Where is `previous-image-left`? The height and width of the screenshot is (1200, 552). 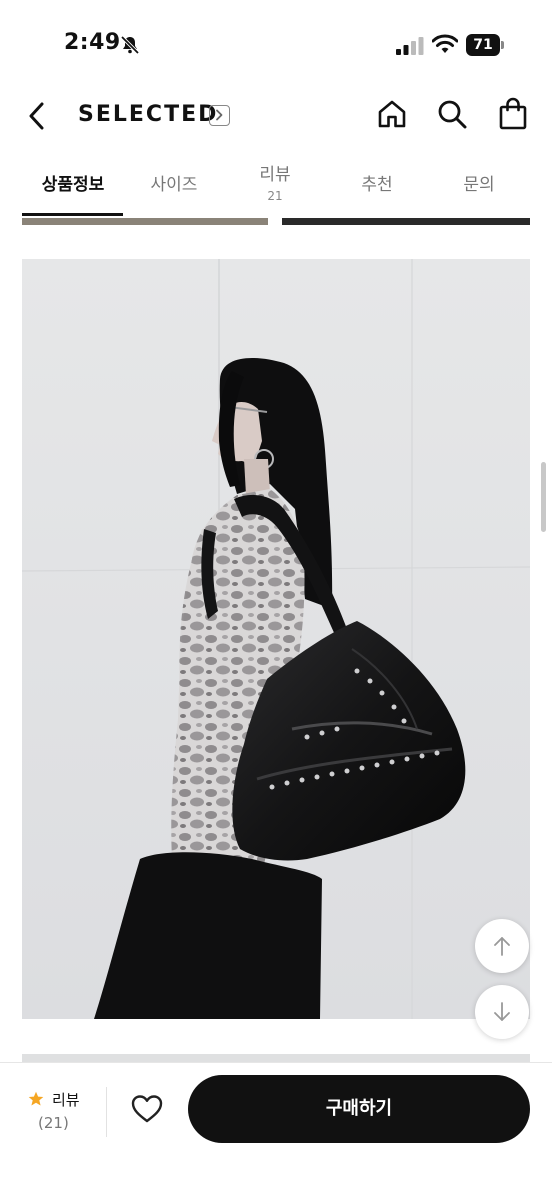 previous-image-left is located at coordinates (145, 221).